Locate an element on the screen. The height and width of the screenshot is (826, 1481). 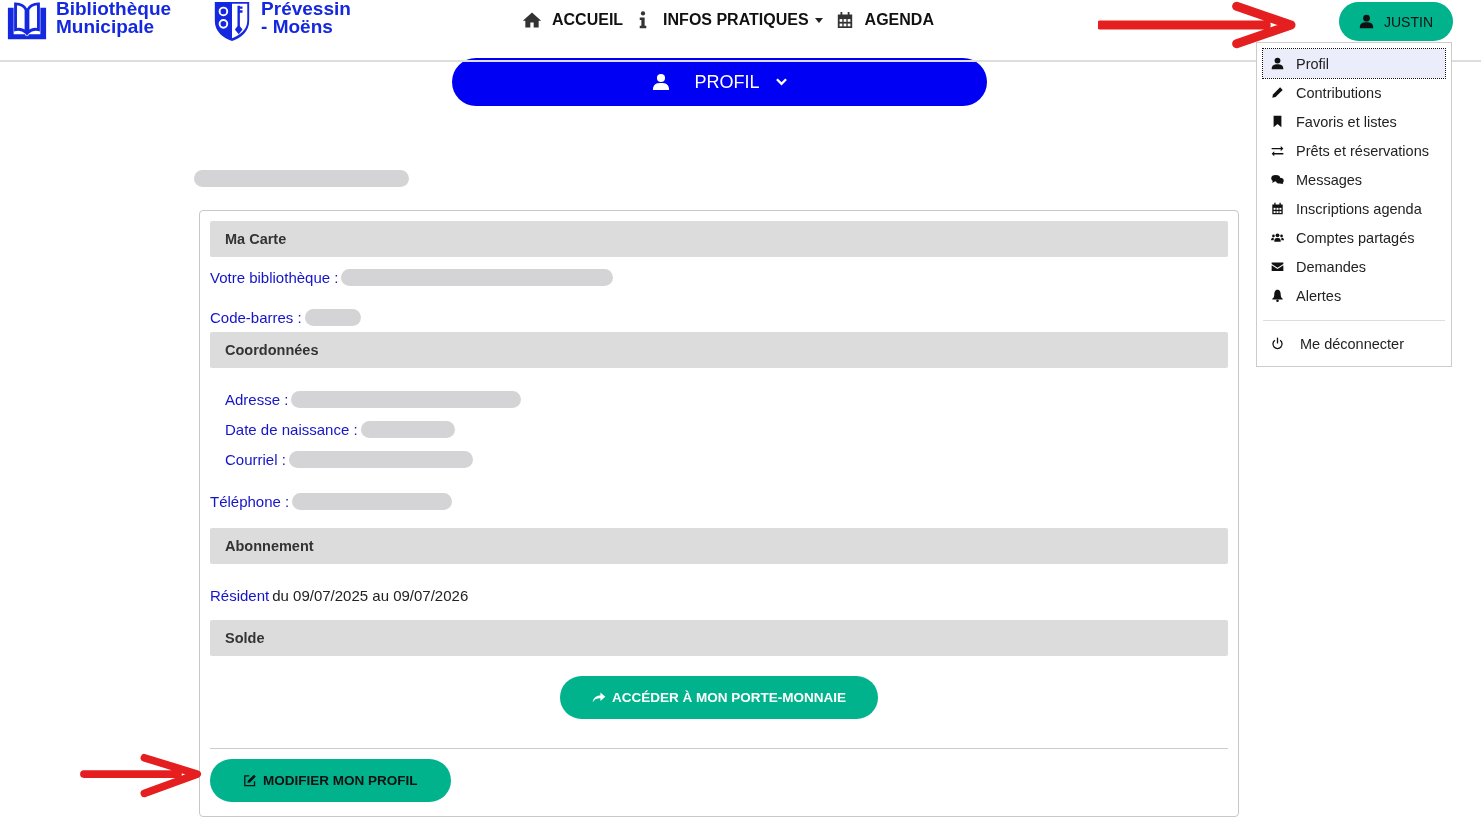
field-label: Date de naissance : is located at coordinates (291, 429).